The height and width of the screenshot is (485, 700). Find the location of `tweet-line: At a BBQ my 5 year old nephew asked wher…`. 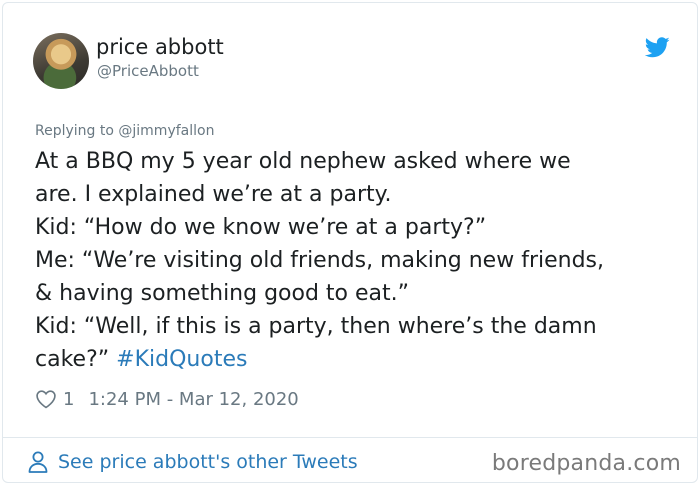

tweet-line: At a BBQ my 5 year old nephew asked wher… is located at coordinates (303, 161).